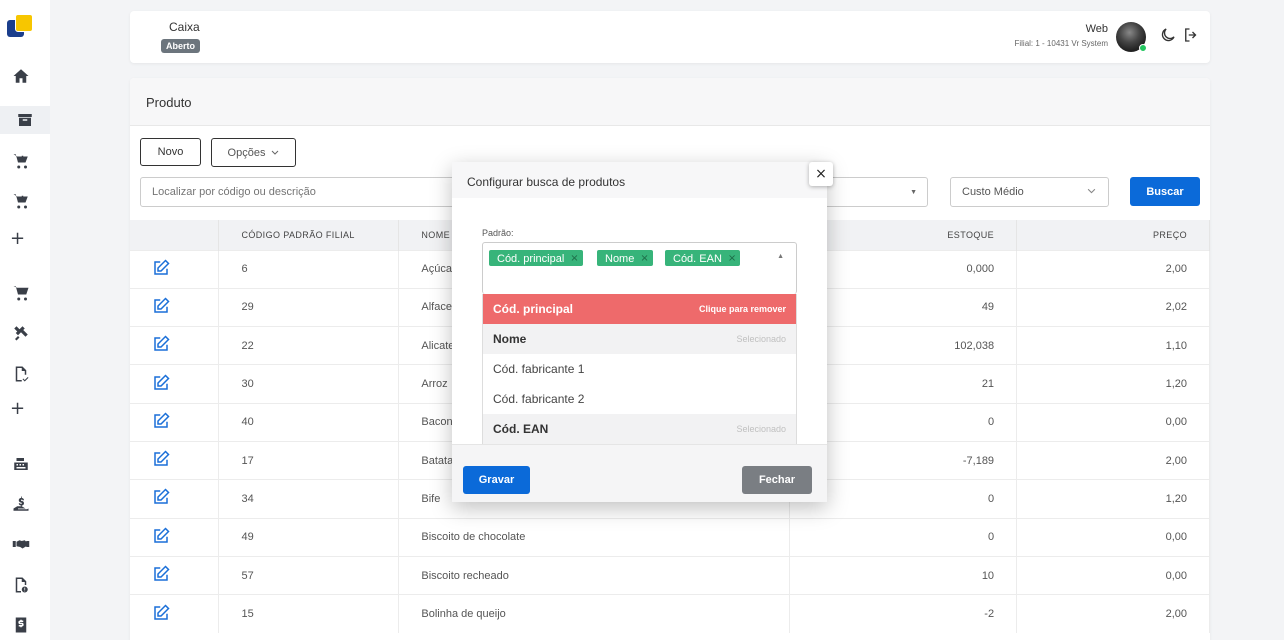 The image size is (1284, 640). I want to click on code-cell: 6, so click(309, 269).